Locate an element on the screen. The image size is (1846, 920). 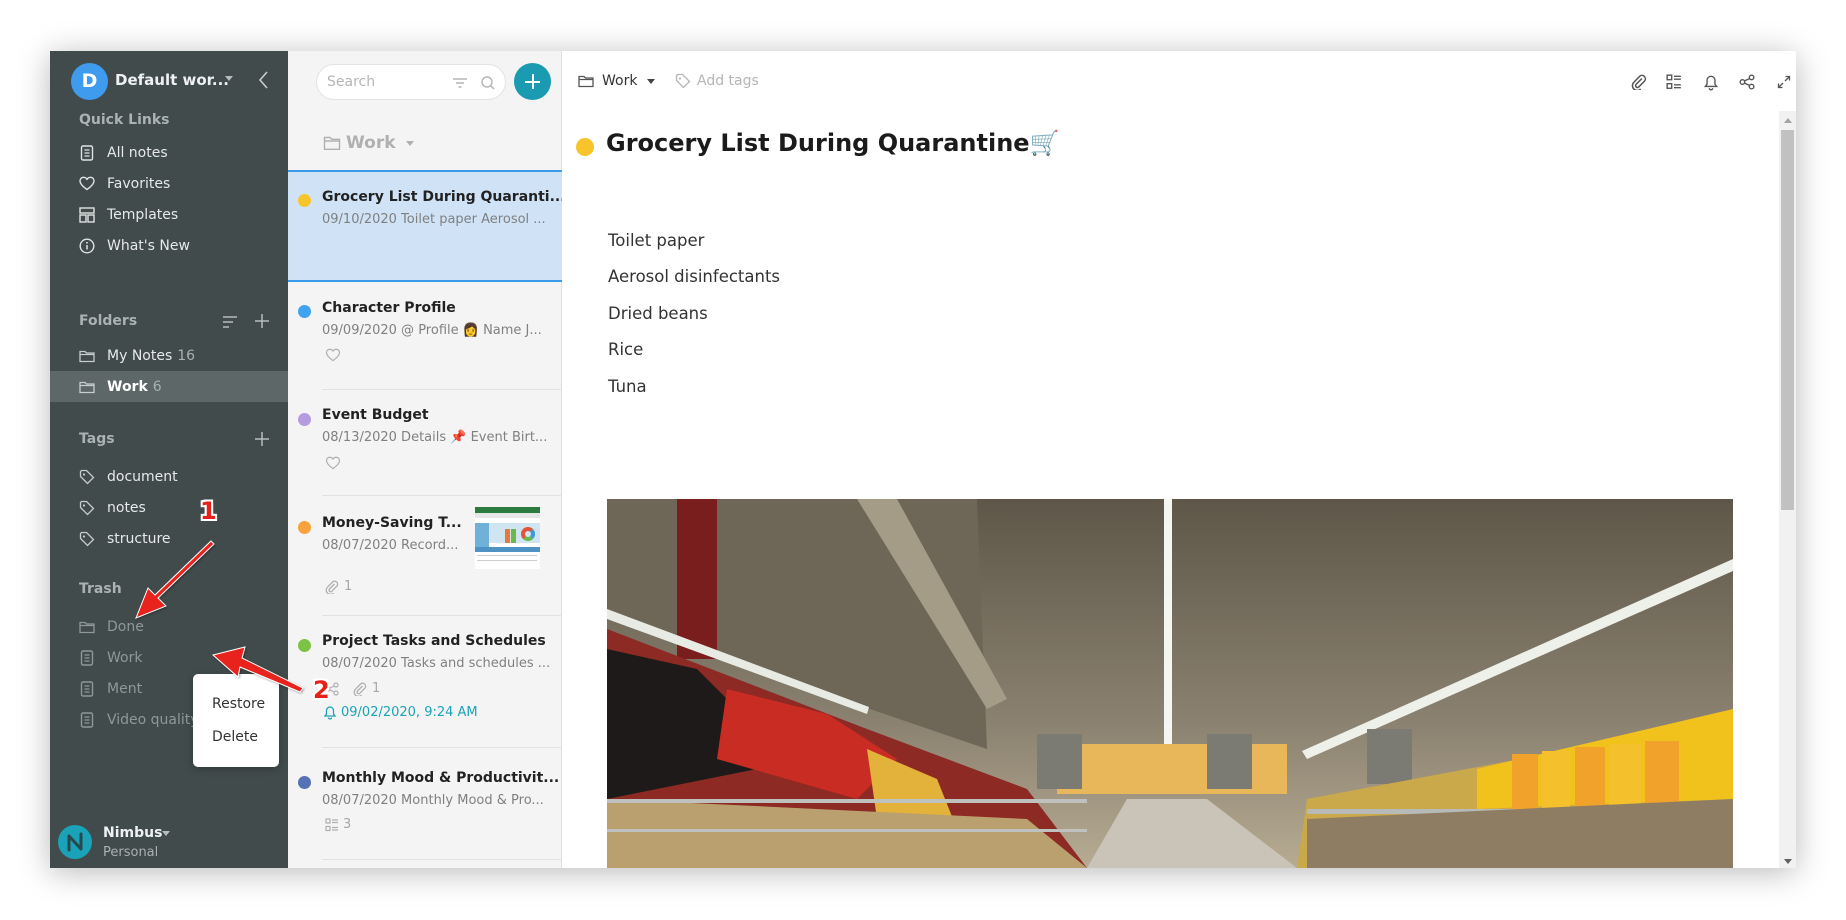
search-icon is located at coordinates (488, 83).